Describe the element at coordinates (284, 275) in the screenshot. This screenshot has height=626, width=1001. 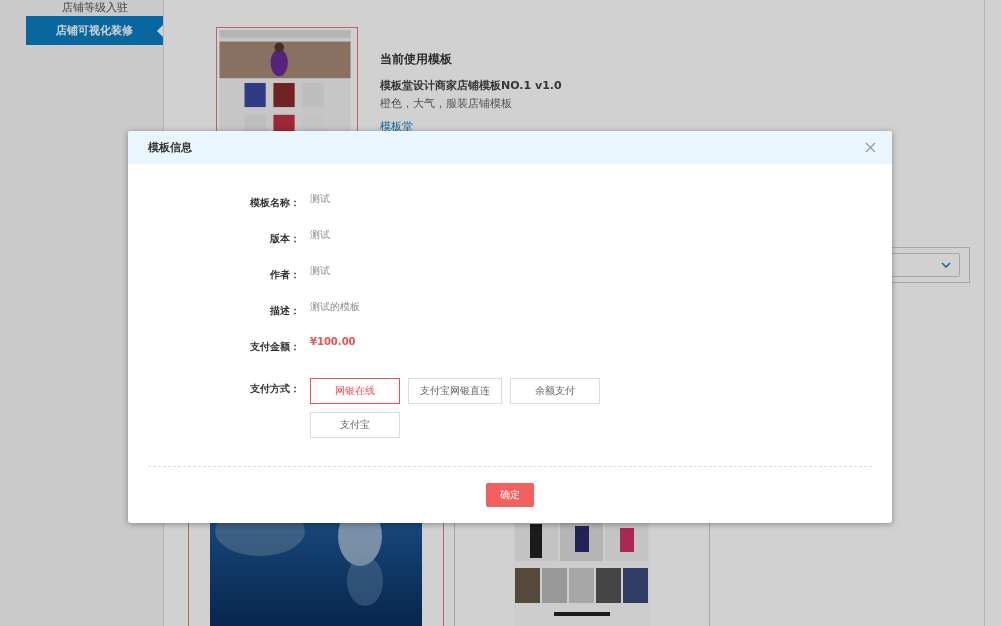
I see `field-label: 作者：` at that location.